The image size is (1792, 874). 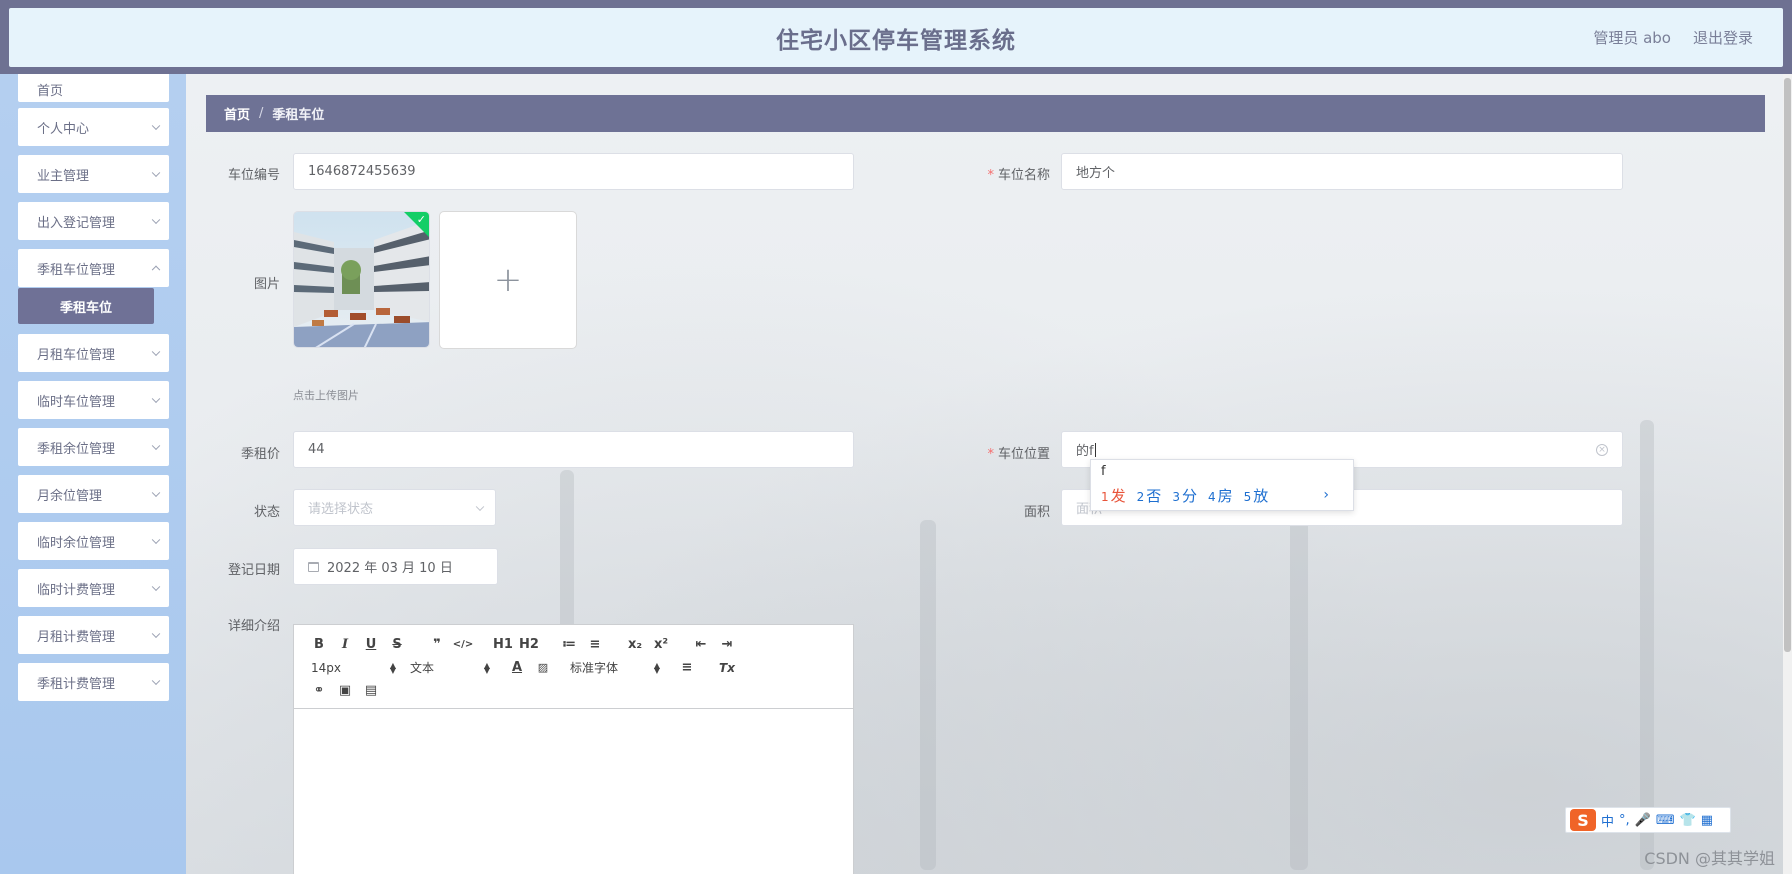 I want to click on sidebar-item-personal: 个人中心, so click(x=93, y=127).